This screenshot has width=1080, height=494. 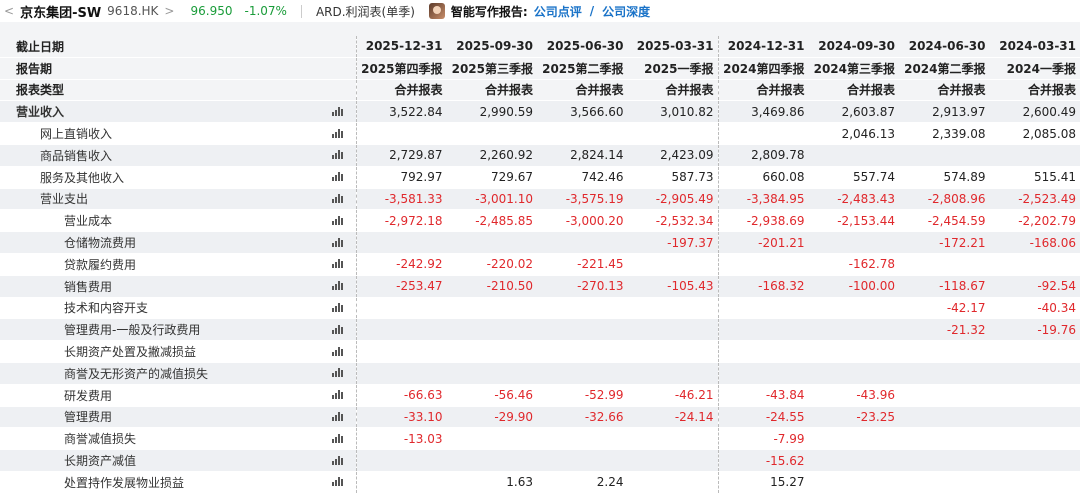 I want to click on back-chevron-icon: <, so click(x=9, y=11).